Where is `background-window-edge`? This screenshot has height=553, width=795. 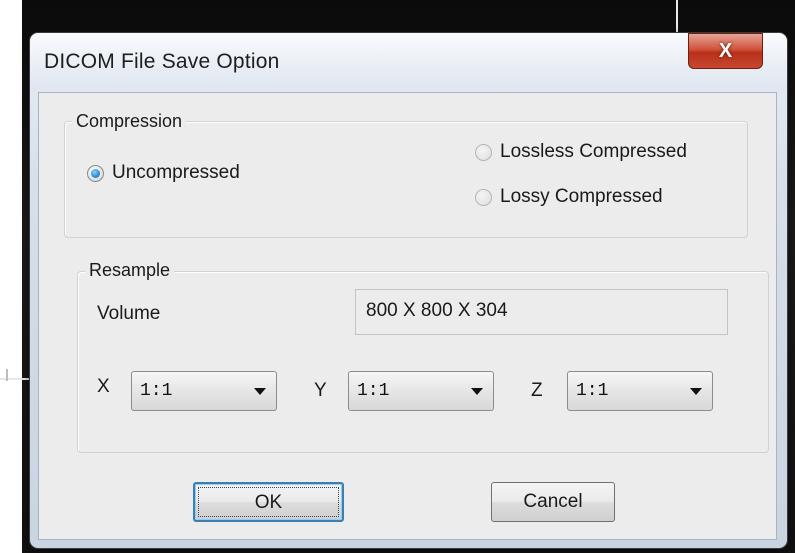
background-window-edge is located at coordinates (11, 276).